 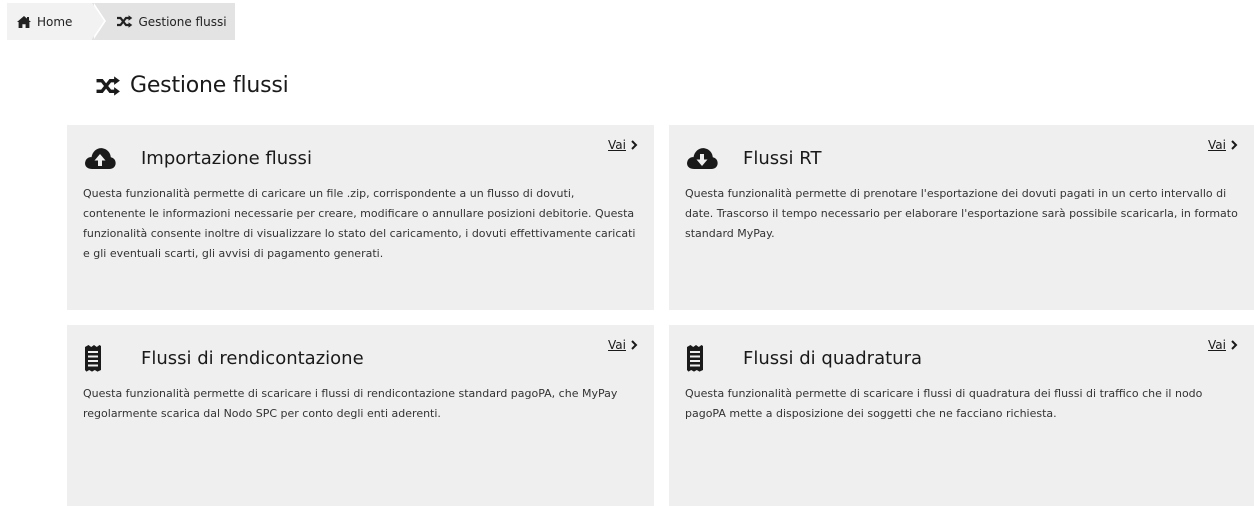 What do you see at coordinates (961, 358) in the screenshot?
I see `card-header: Flussi di quadratura Vai` at bounding box center [961, 358].